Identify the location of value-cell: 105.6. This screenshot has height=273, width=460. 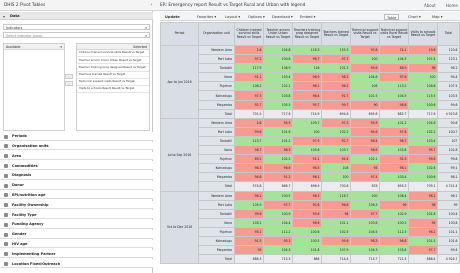
(307, 150).